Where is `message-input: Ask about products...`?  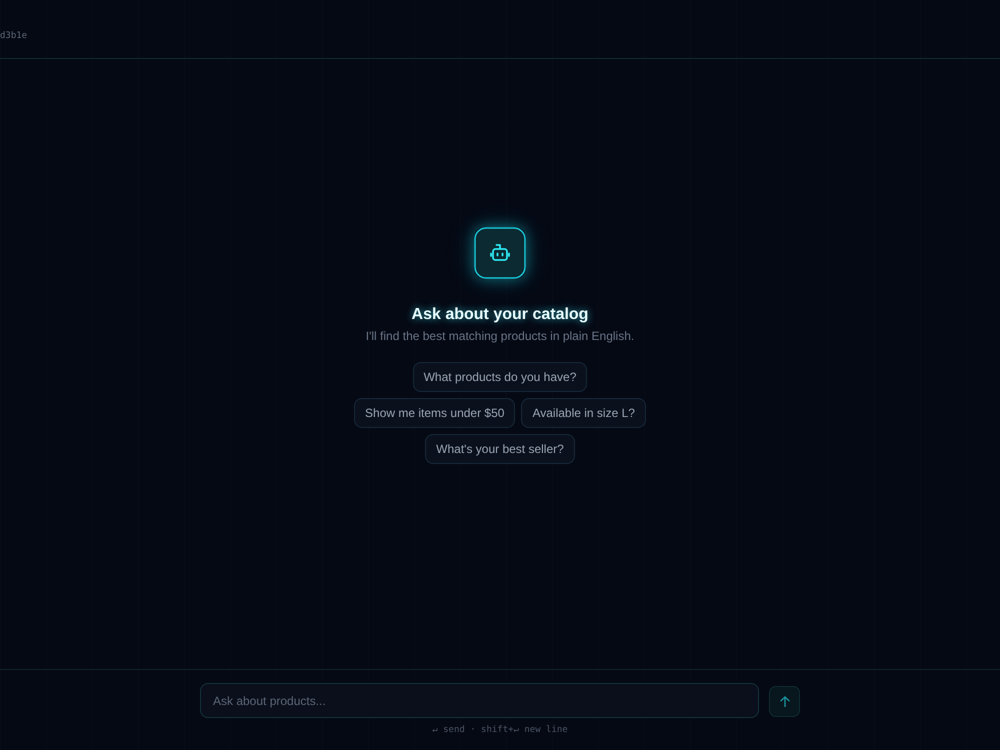
message-input: Ask about products... is located at coordinates (479, 700).